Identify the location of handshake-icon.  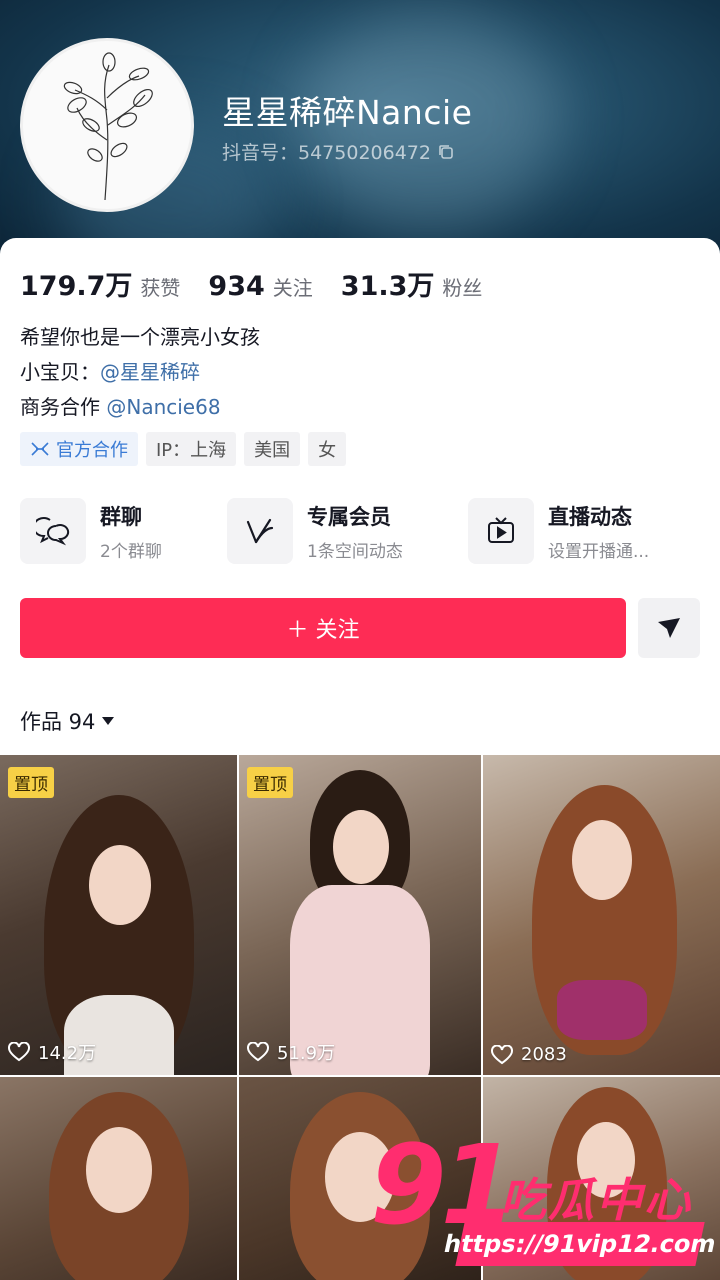
(40, 449).